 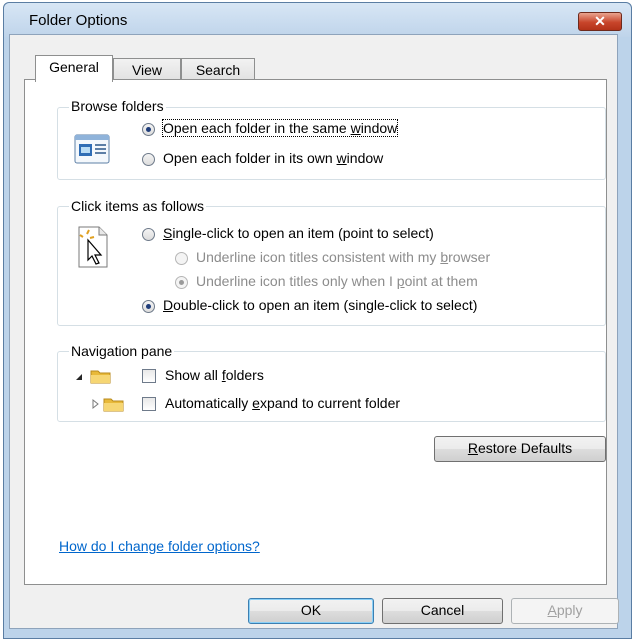 What do you see at coordinates (181, 282) in the screenshot?
I see `radio-underline-point` at bounding box center [181, 282].